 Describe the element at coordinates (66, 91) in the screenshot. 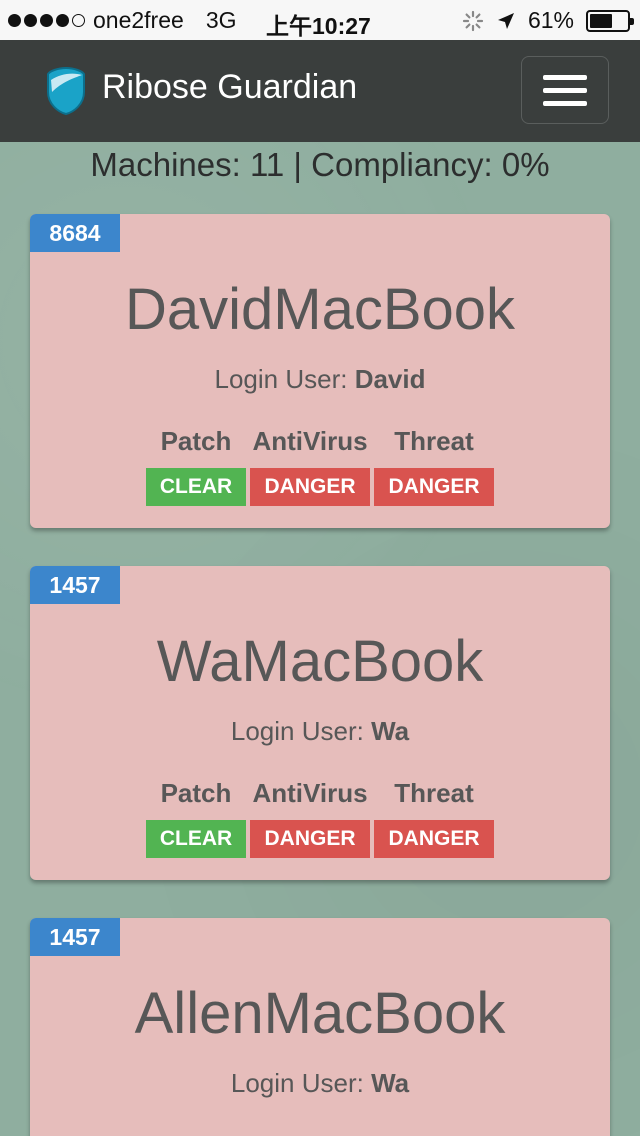

I see `shield-icon` at that location.